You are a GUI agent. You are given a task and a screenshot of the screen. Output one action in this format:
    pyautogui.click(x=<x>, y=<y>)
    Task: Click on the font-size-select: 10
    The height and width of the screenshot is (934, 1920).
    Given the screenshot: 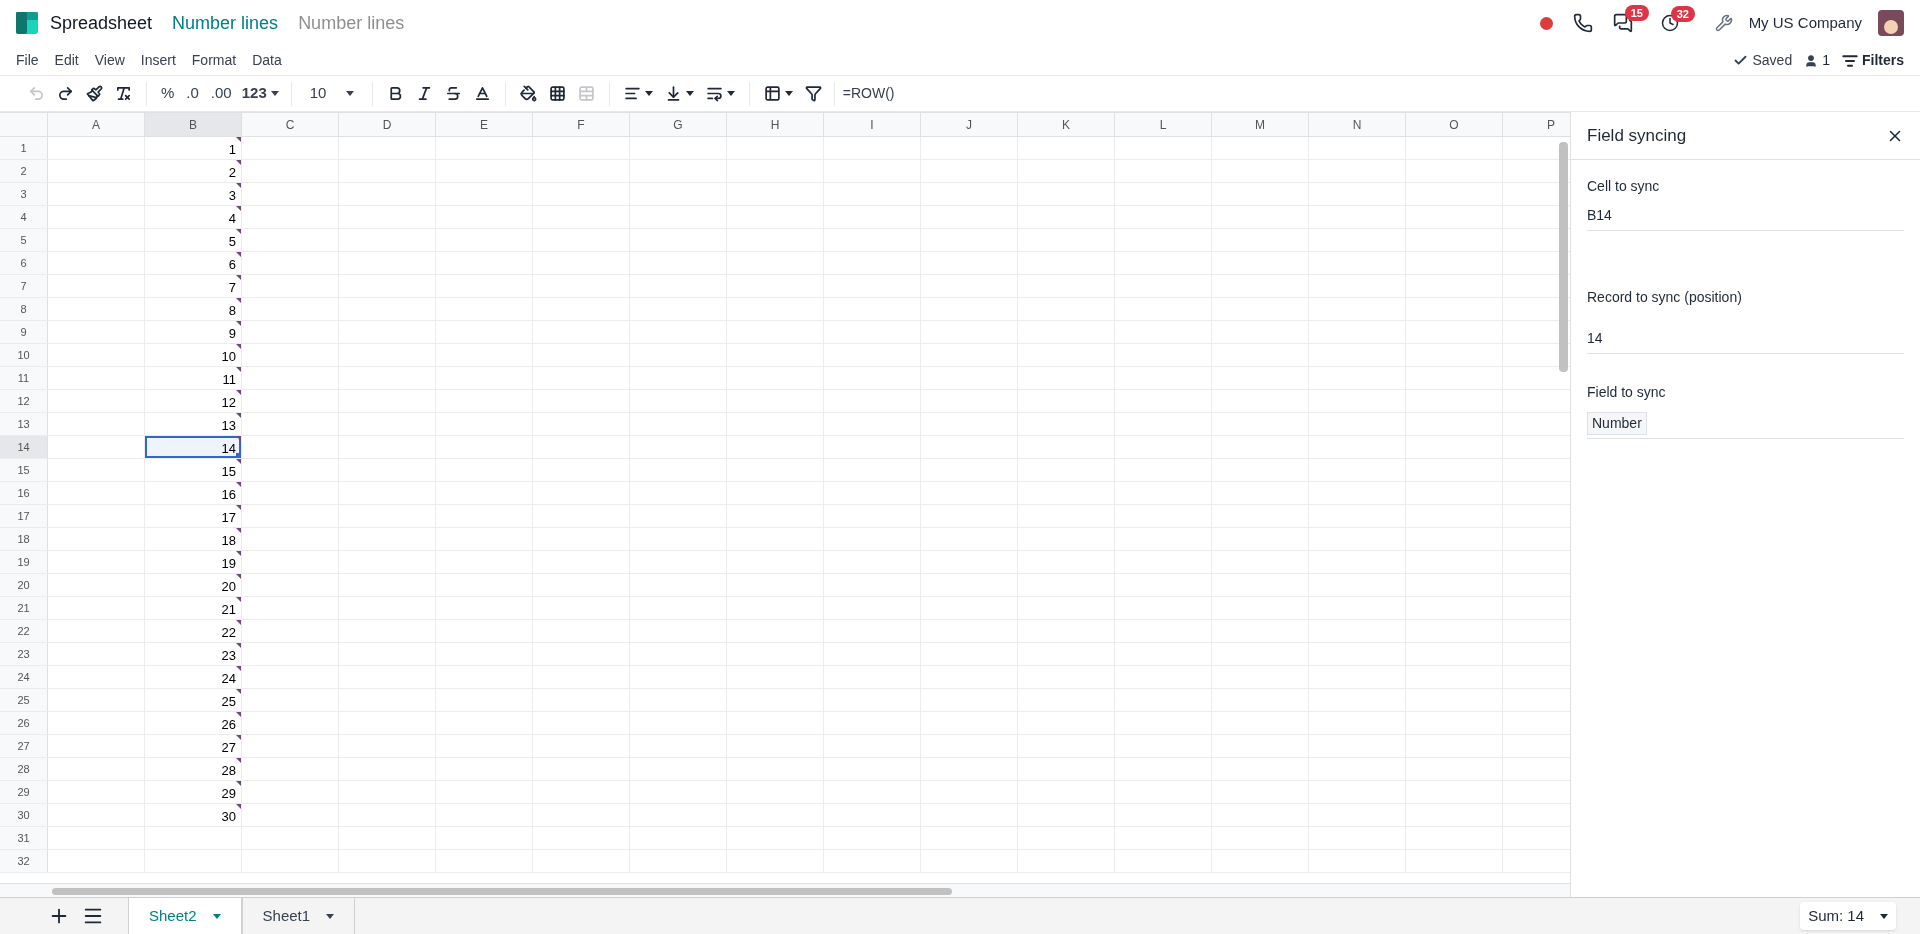 What is the action you would take?
    pyautogui.click(x=331, y=93)
    